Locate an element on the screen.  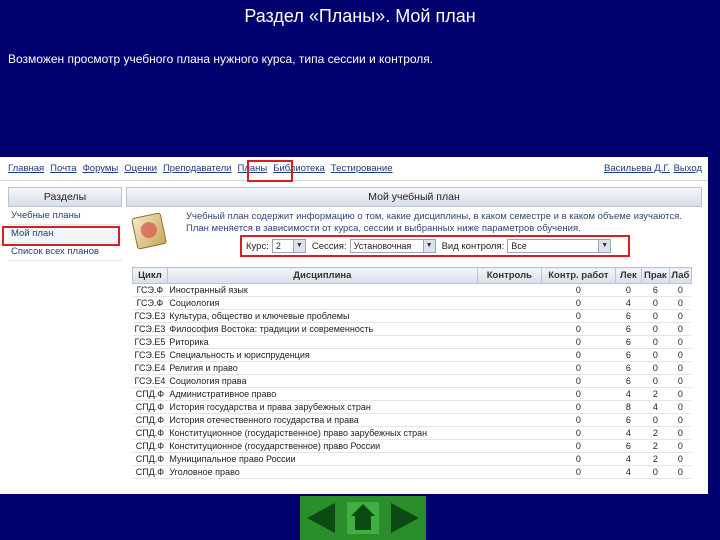
course-label: Курс: is located at coordinates (257, 246).